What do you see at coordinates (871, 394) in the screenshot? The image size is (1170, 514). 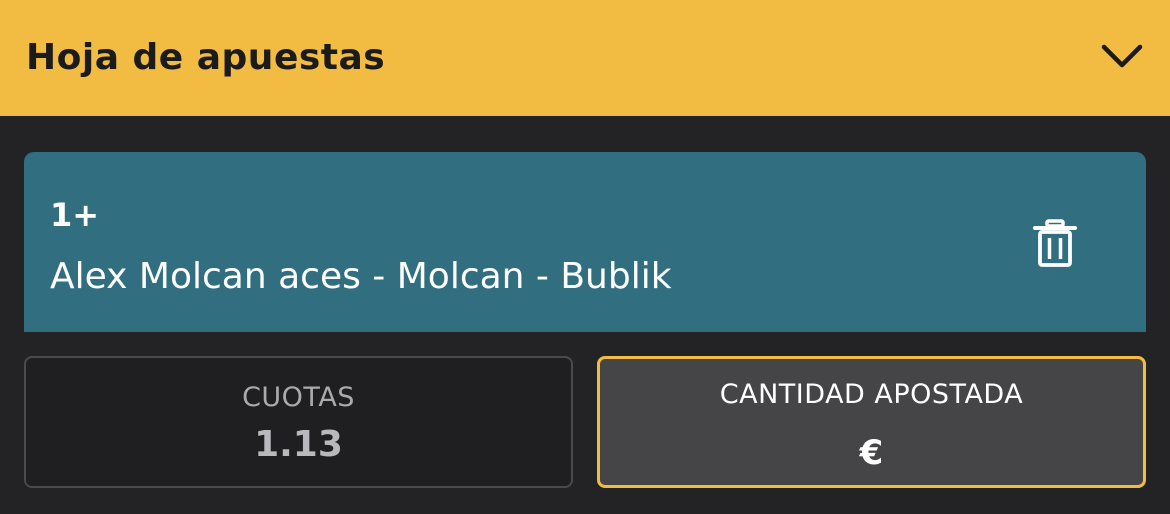 I see `stake-label: CANTIDAD APOSTADA` at bounding box center [871, 394].